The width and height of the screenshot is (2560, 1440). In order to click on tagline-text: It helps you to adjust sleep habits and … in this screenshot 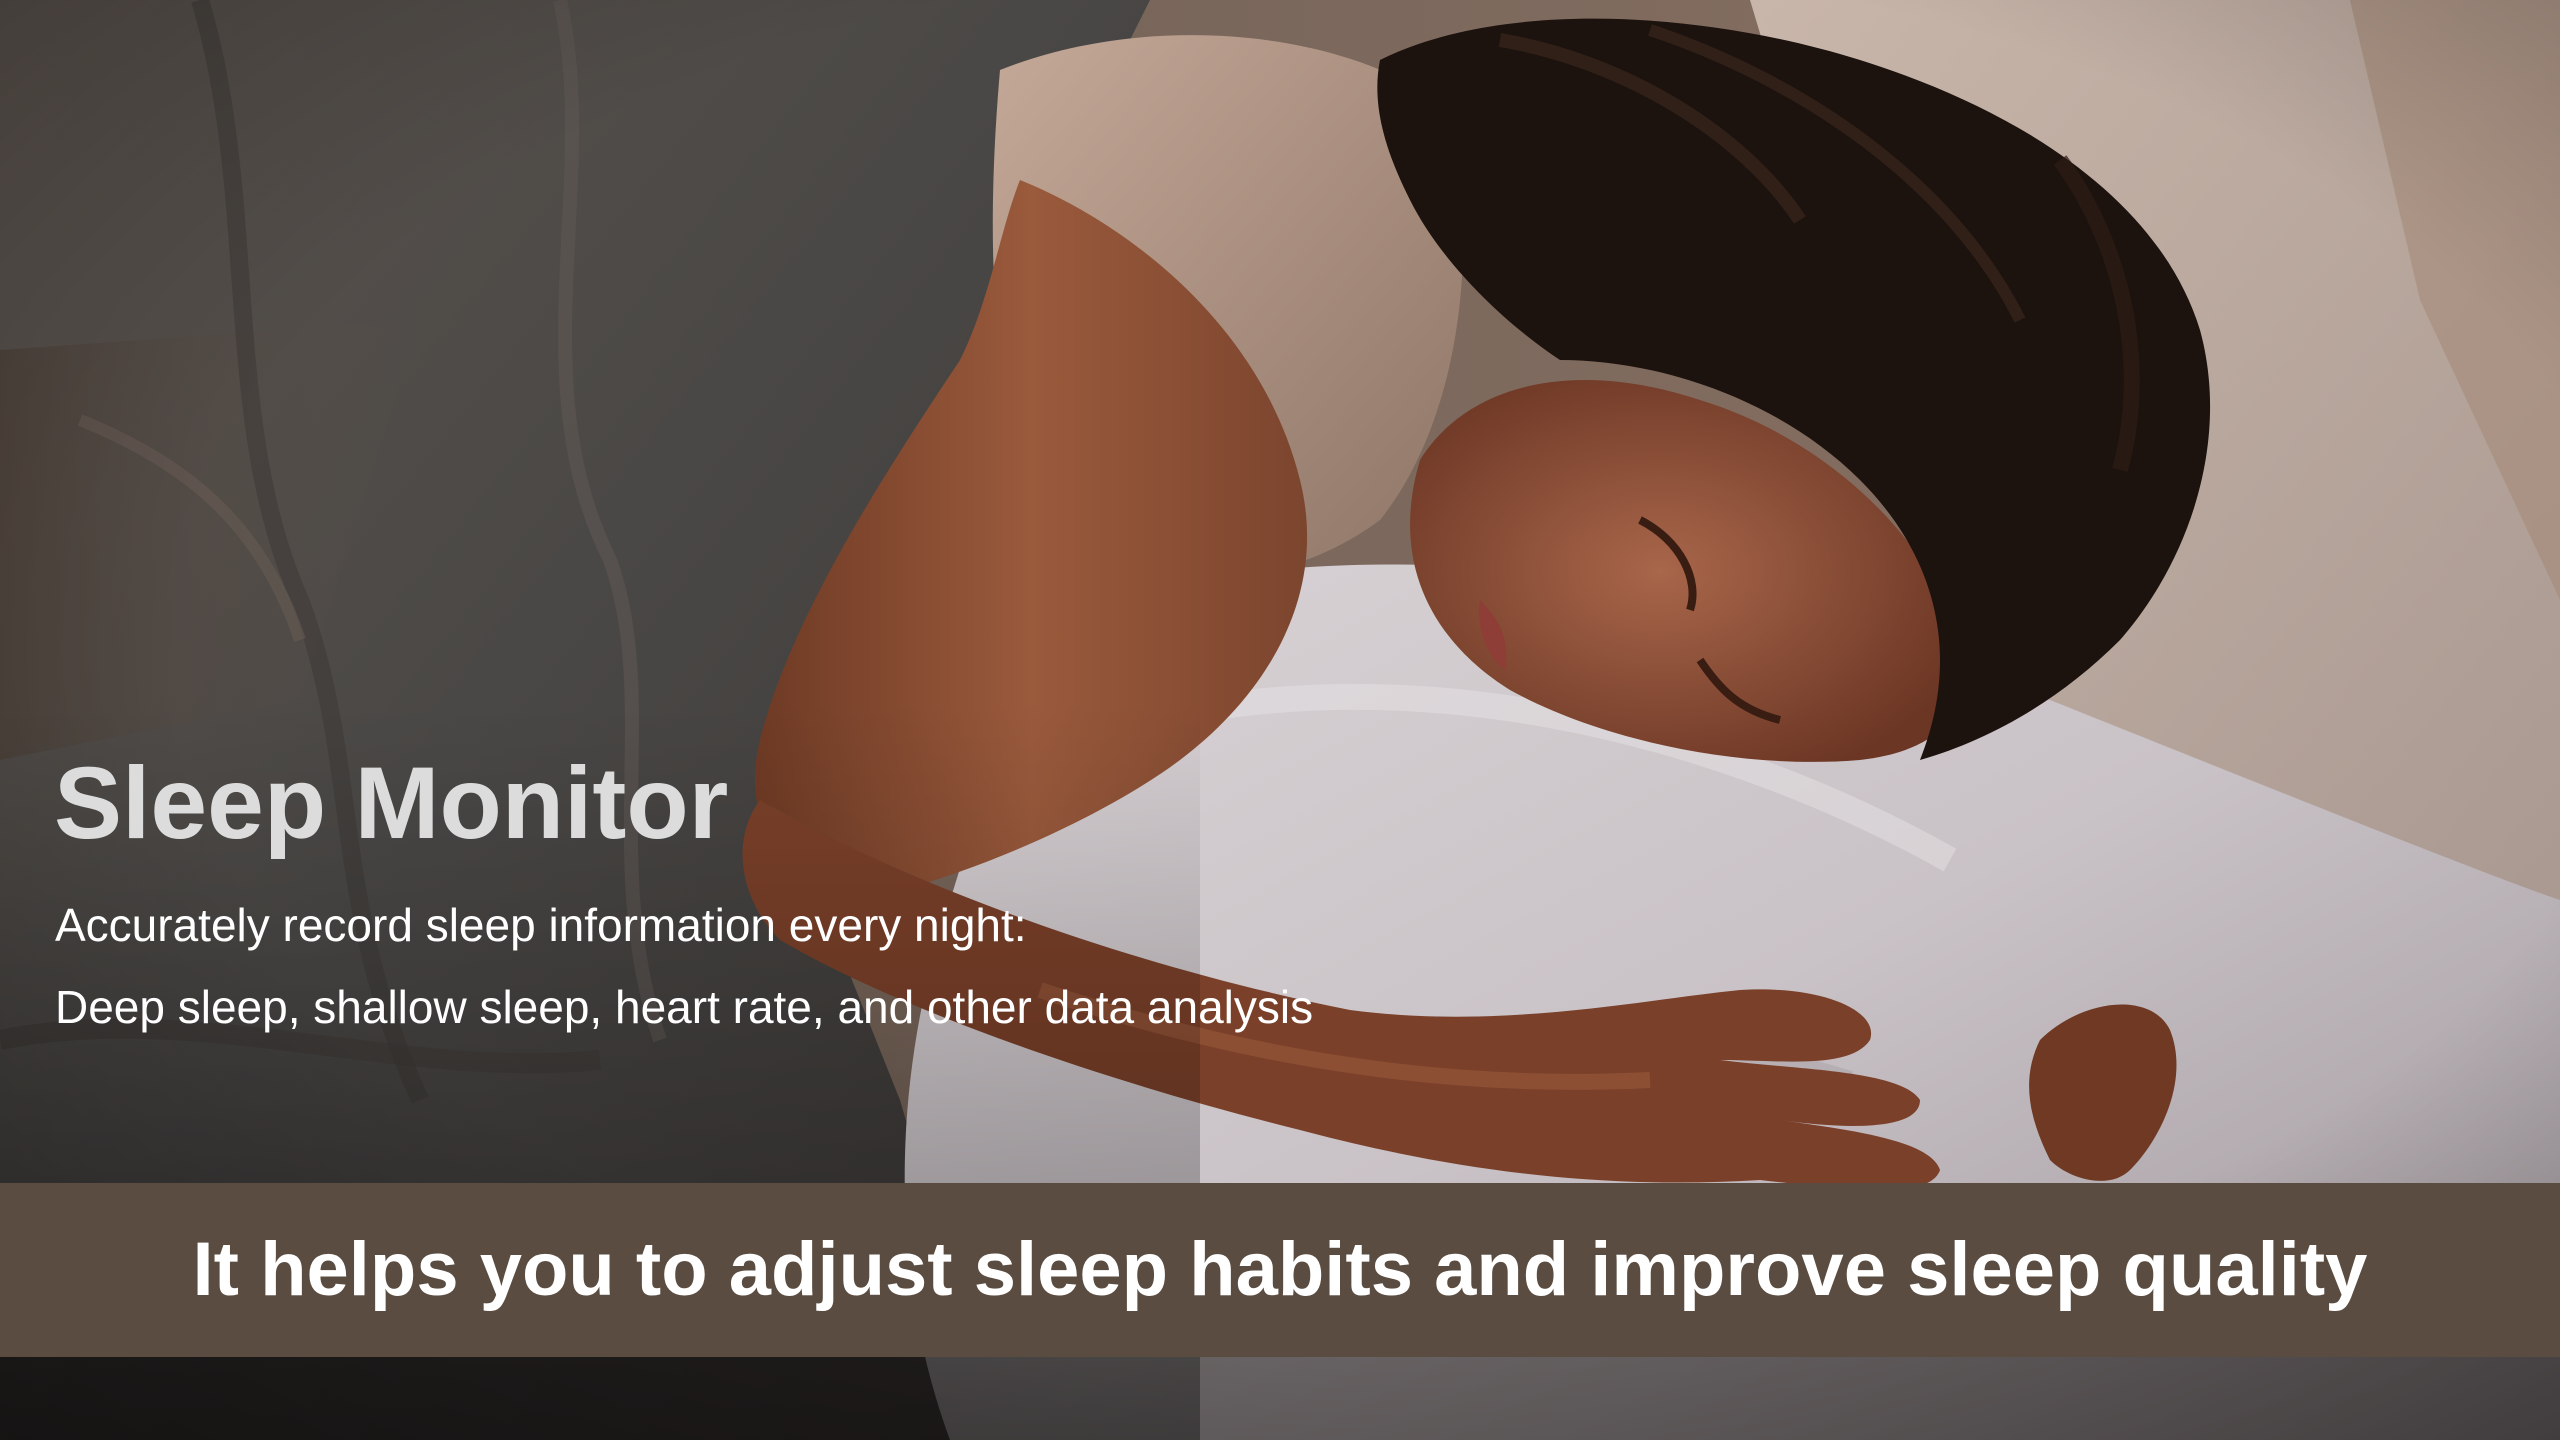, I will do `click(1280, 1269)`.